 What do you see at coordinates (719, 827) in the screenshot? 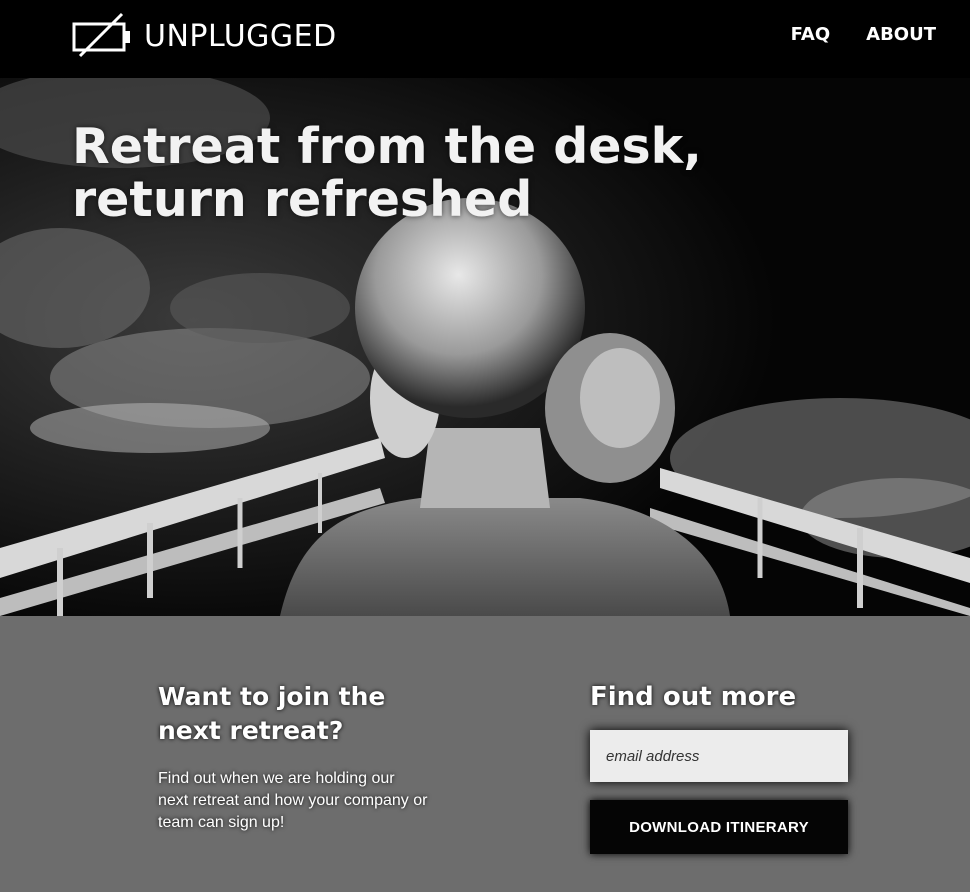
I see `download-itinerary-button: DOWNLOAD ITINERARY` at bounding box center [719, 827].